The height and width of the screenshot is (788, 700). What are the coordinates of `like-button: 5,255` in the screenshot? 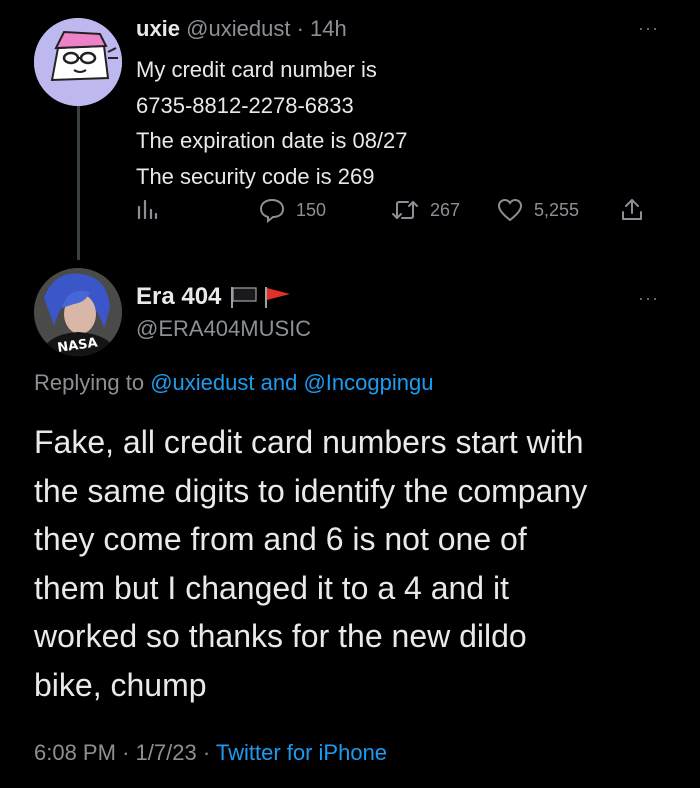 It's located at (537, 210).